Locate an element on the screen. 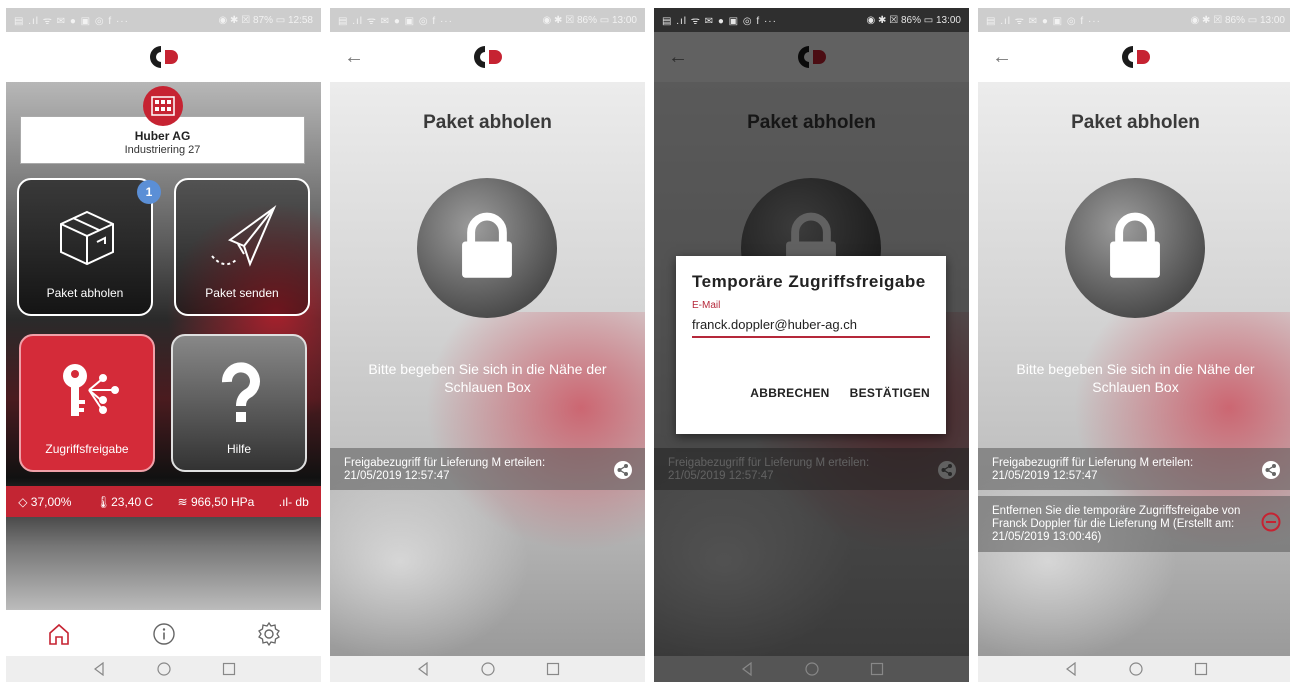 This screenshot has height=682, width=1290. tile-access-share: Zugriffsfreigabe is located at coordinates (87, 403).